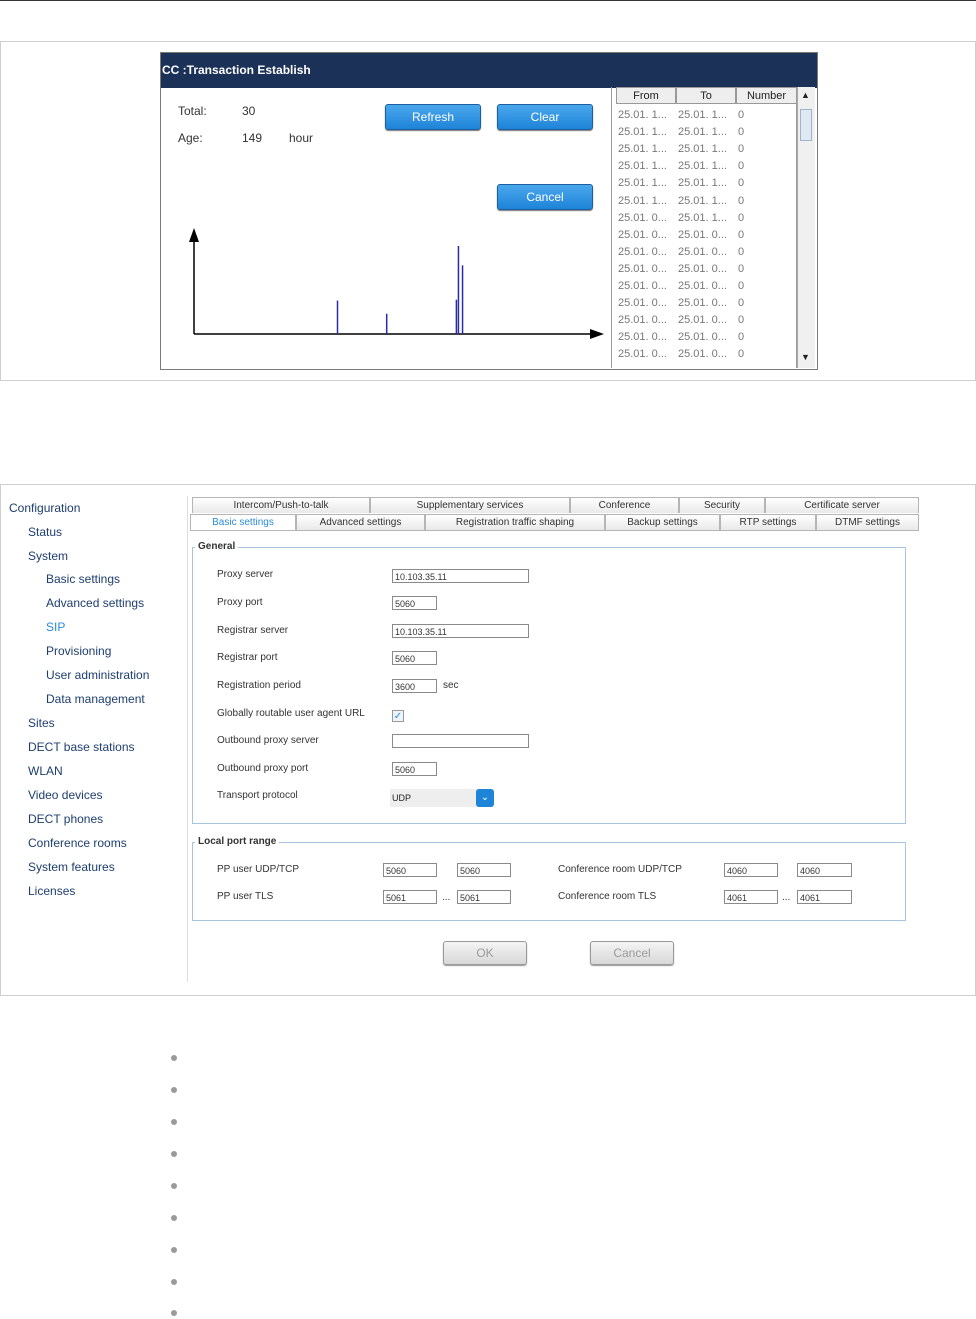 The image size is (976, 1319). I want to click on globally-routable-checkbox: ✓, so click(398, 716).